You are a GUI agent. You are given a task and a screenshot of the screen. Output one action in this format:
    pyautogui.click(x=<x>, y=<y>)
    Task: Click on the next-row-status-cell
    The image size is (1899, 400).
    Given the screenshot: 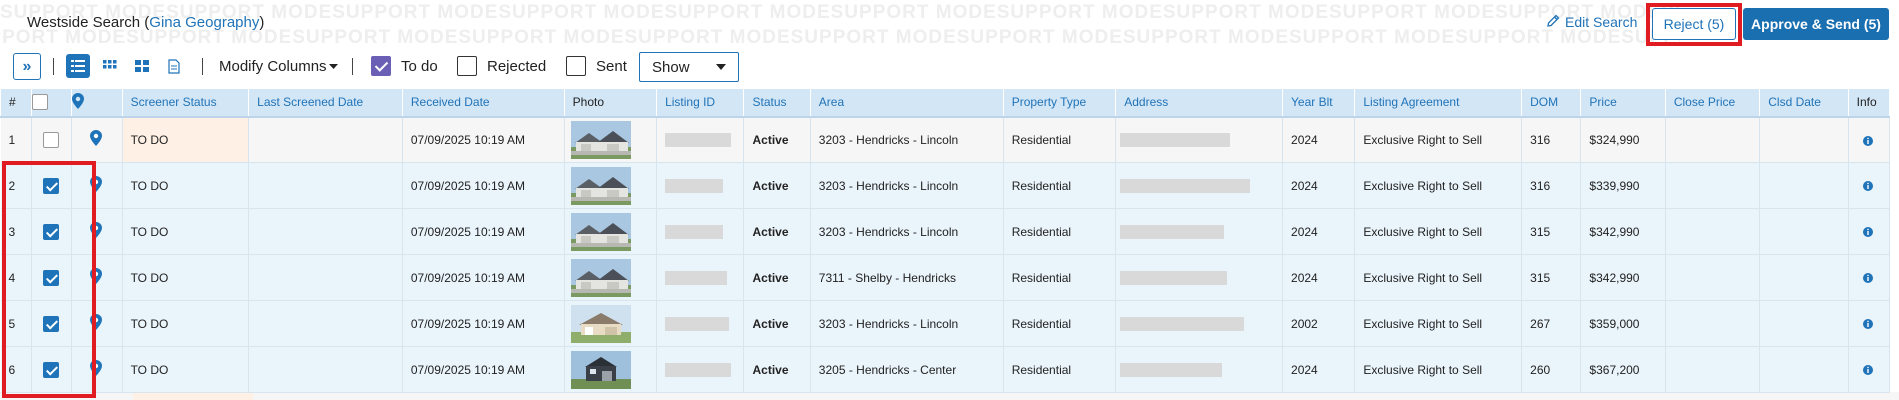 What is the action you would take?
    pyautogui.click(x=193, y=396)
    